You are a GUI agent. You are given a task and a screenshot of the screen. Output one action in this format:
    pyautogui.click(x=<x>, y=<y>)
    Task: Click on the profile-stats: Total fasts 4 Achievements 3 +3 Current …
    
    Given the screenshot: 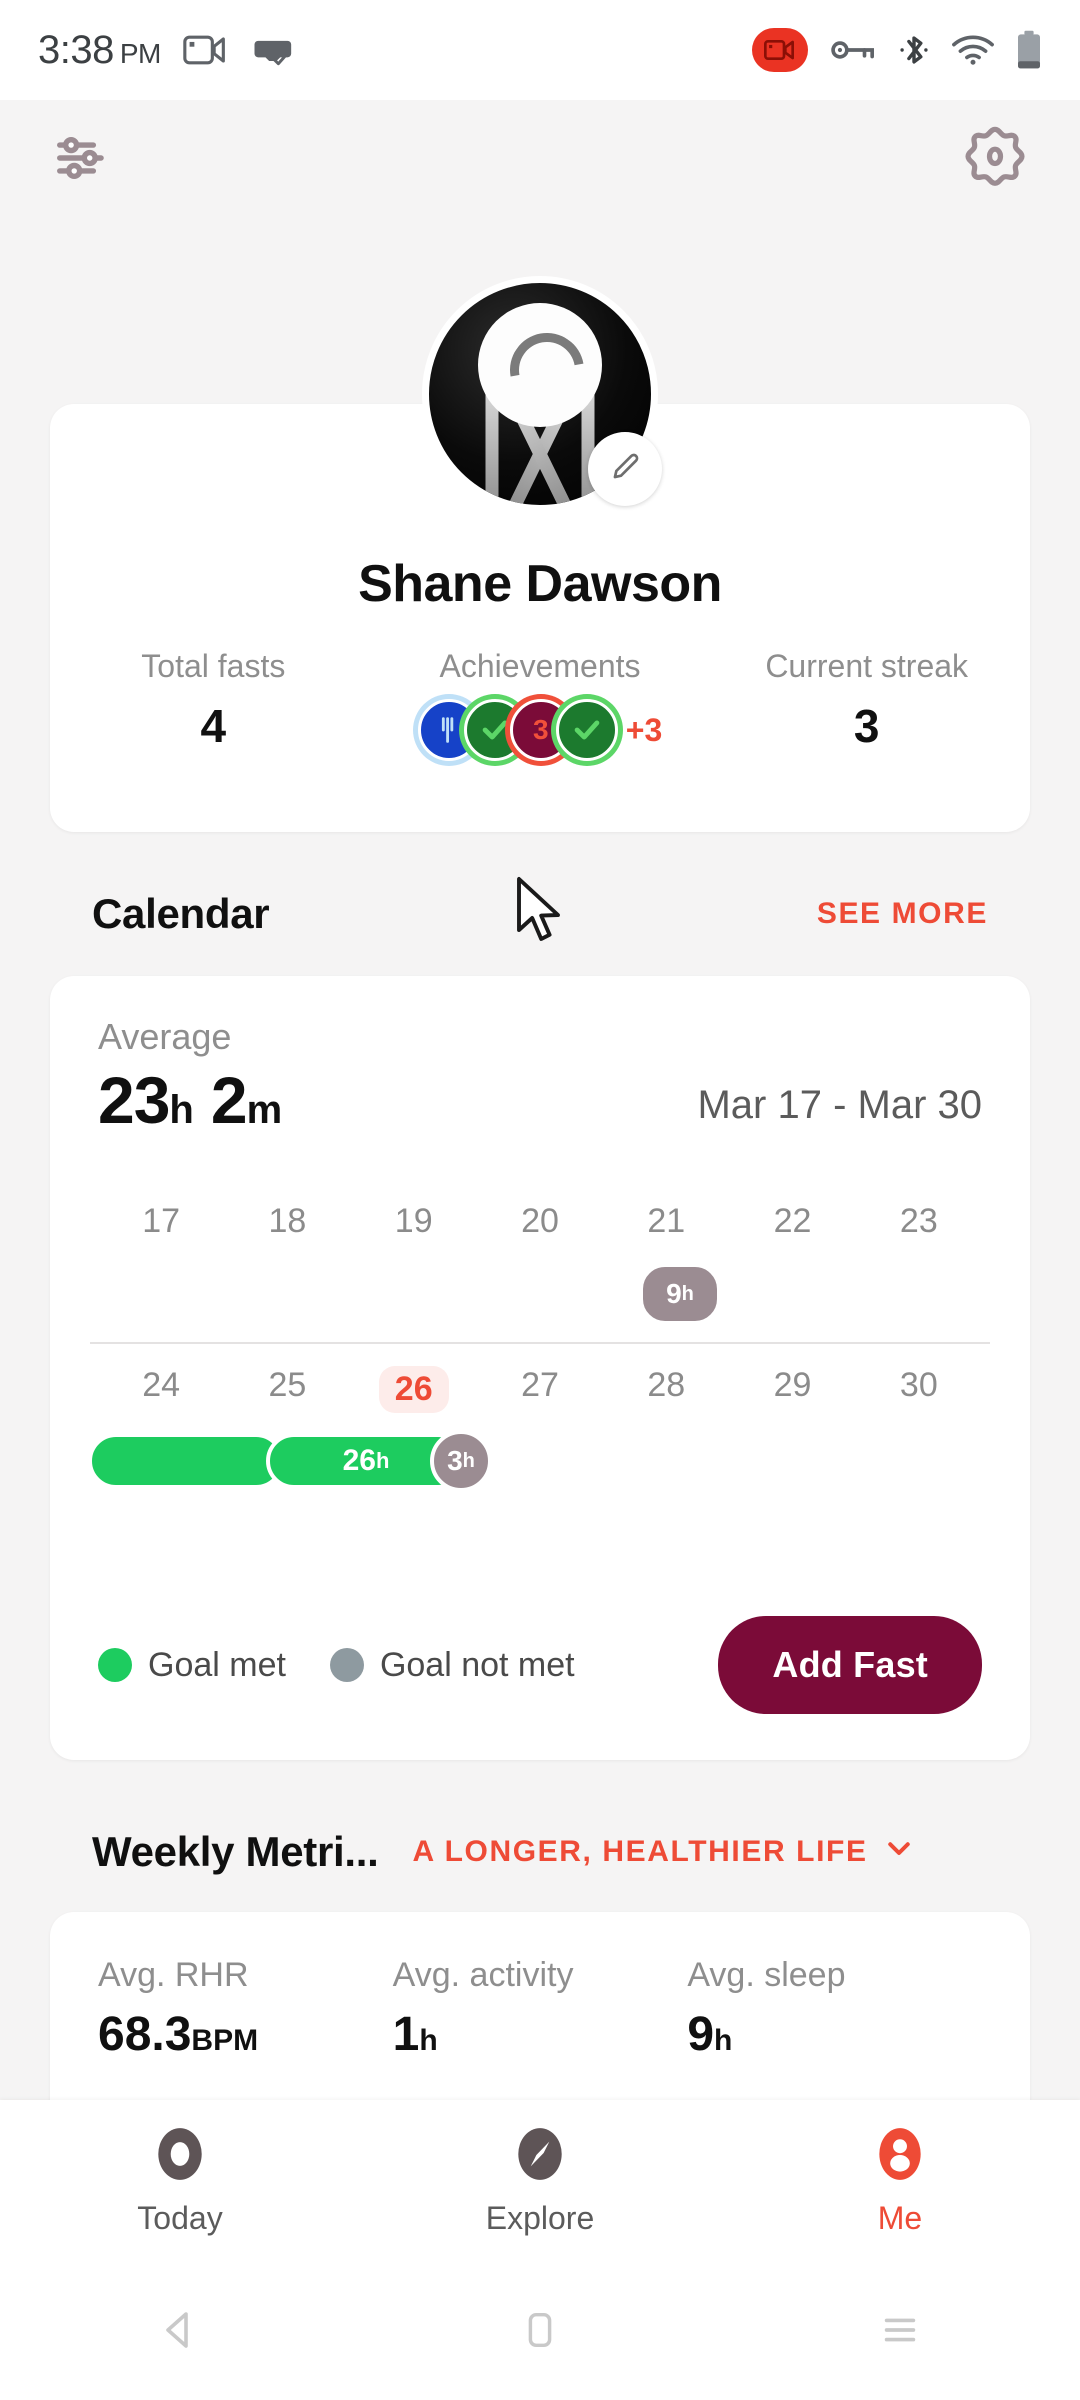 What is the action you would take?
    pyautogui.click(x=540, y=704)
    